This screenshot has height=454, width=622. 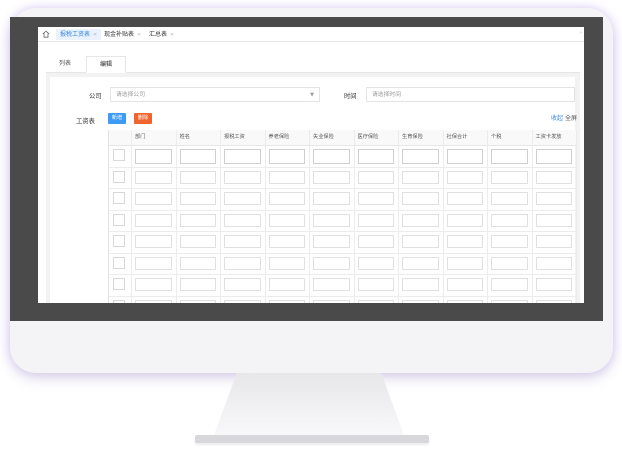 I want to click on column-header: 报税工资, so click(x=232, y=137).